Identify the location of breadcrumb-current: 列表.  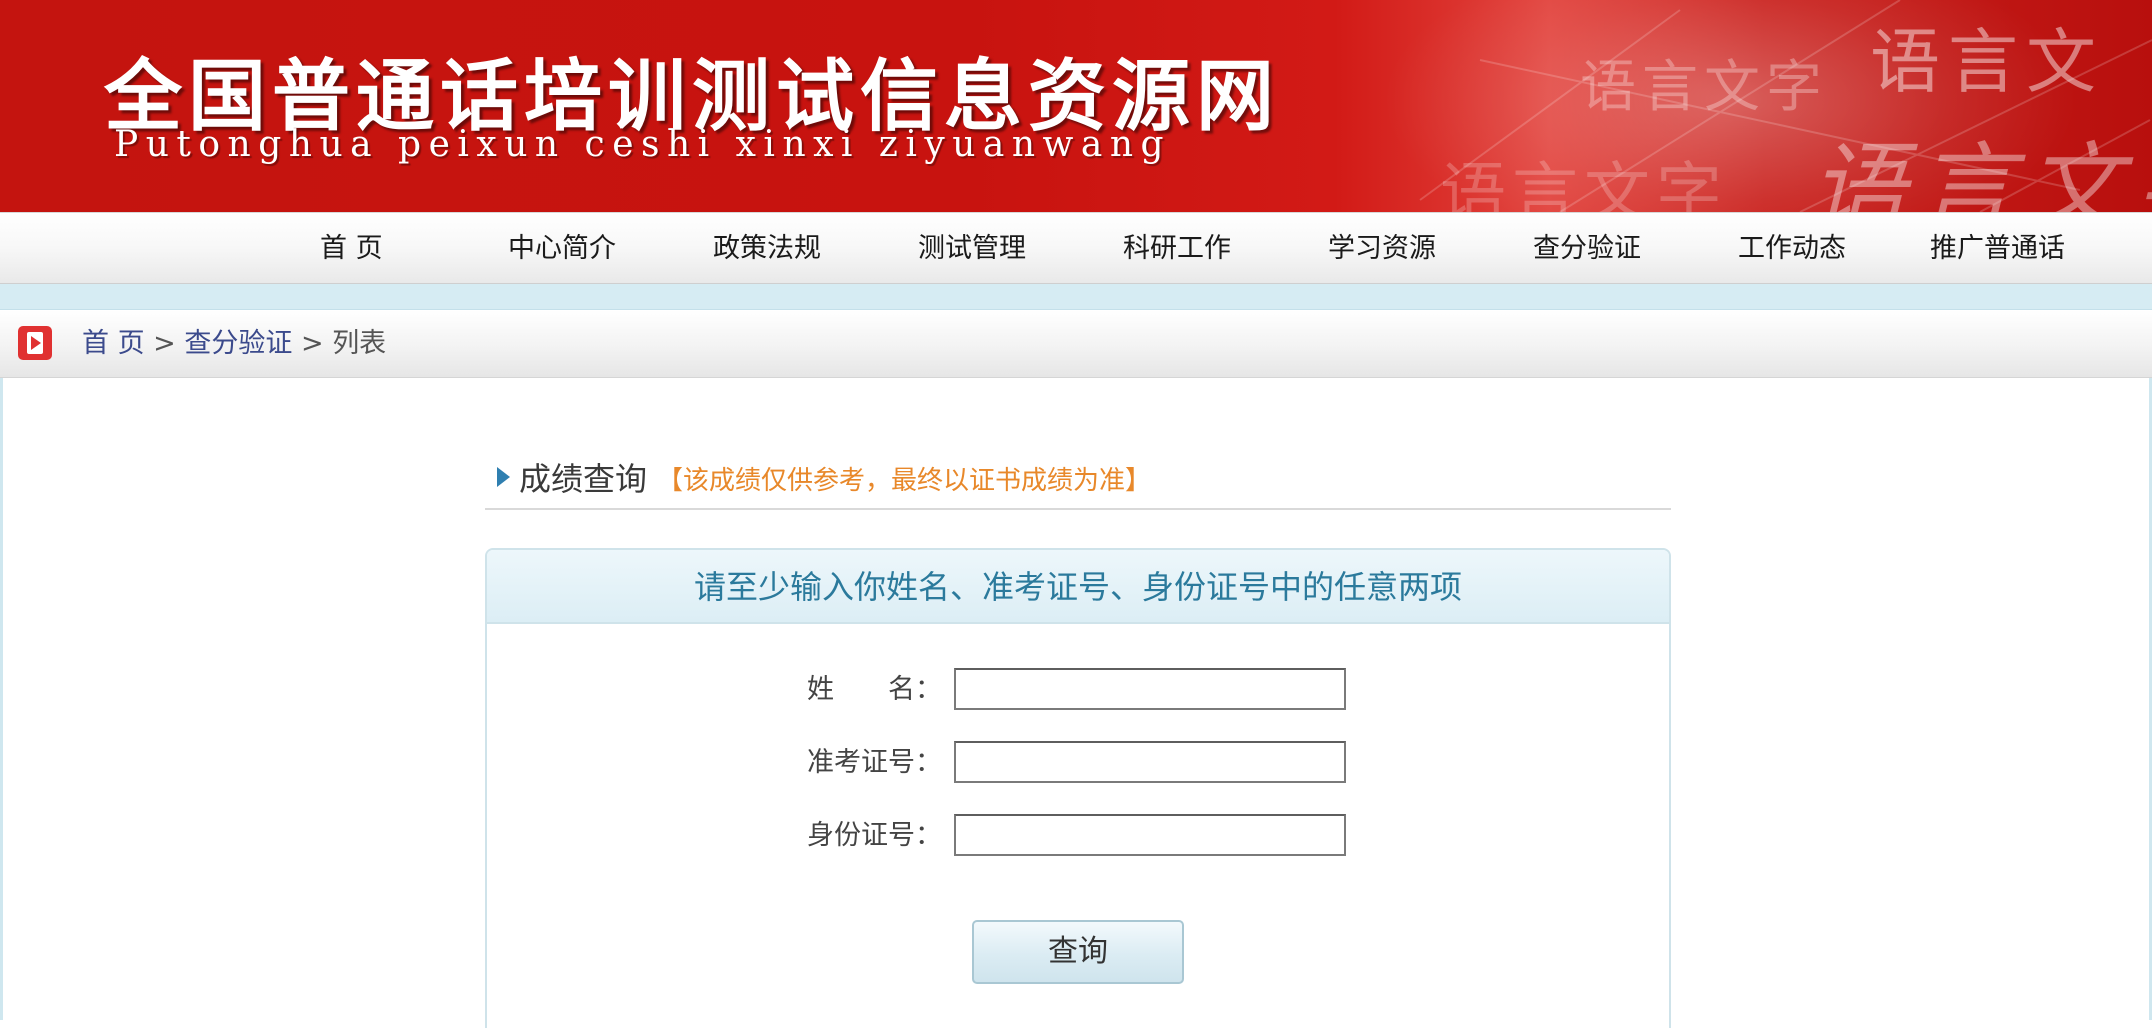
(359, 343).